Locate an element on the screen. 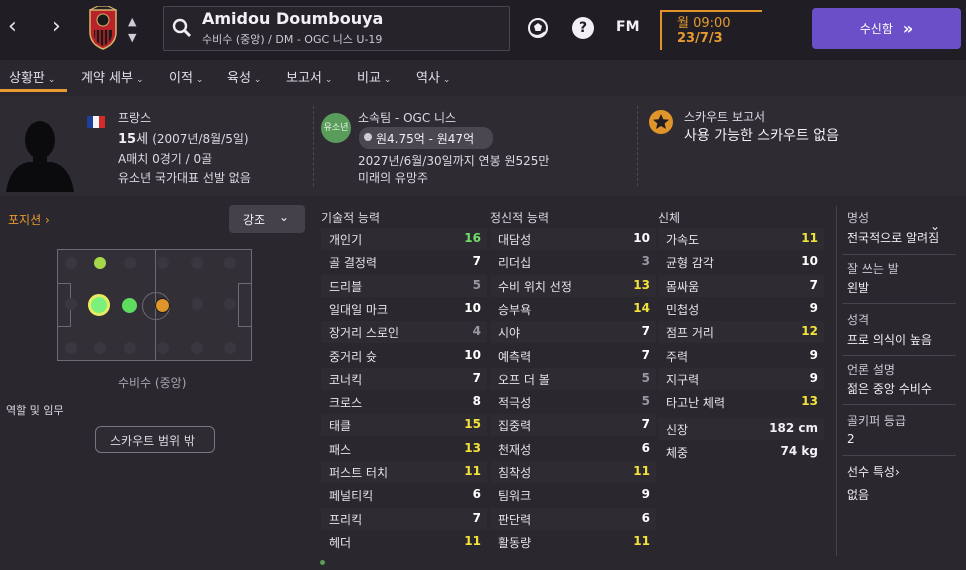 The height and width of the screenshot is (570, 966). attribute-row: 몸싸움 7 is located at coordinates (741, 285).